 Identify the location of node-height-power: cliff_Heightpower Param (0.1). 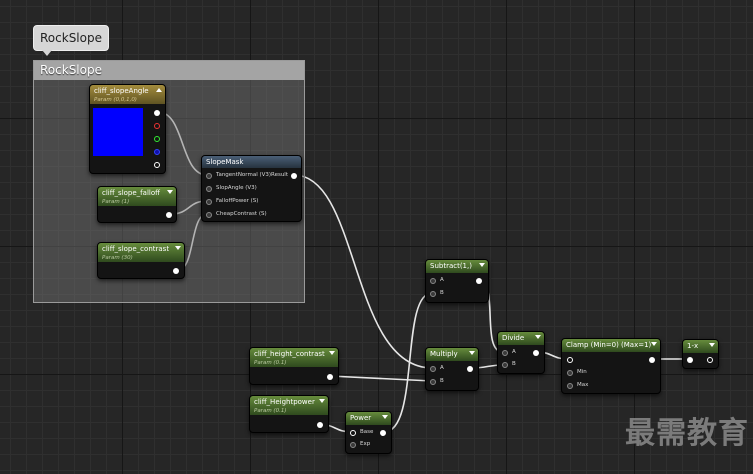
(289, 414).